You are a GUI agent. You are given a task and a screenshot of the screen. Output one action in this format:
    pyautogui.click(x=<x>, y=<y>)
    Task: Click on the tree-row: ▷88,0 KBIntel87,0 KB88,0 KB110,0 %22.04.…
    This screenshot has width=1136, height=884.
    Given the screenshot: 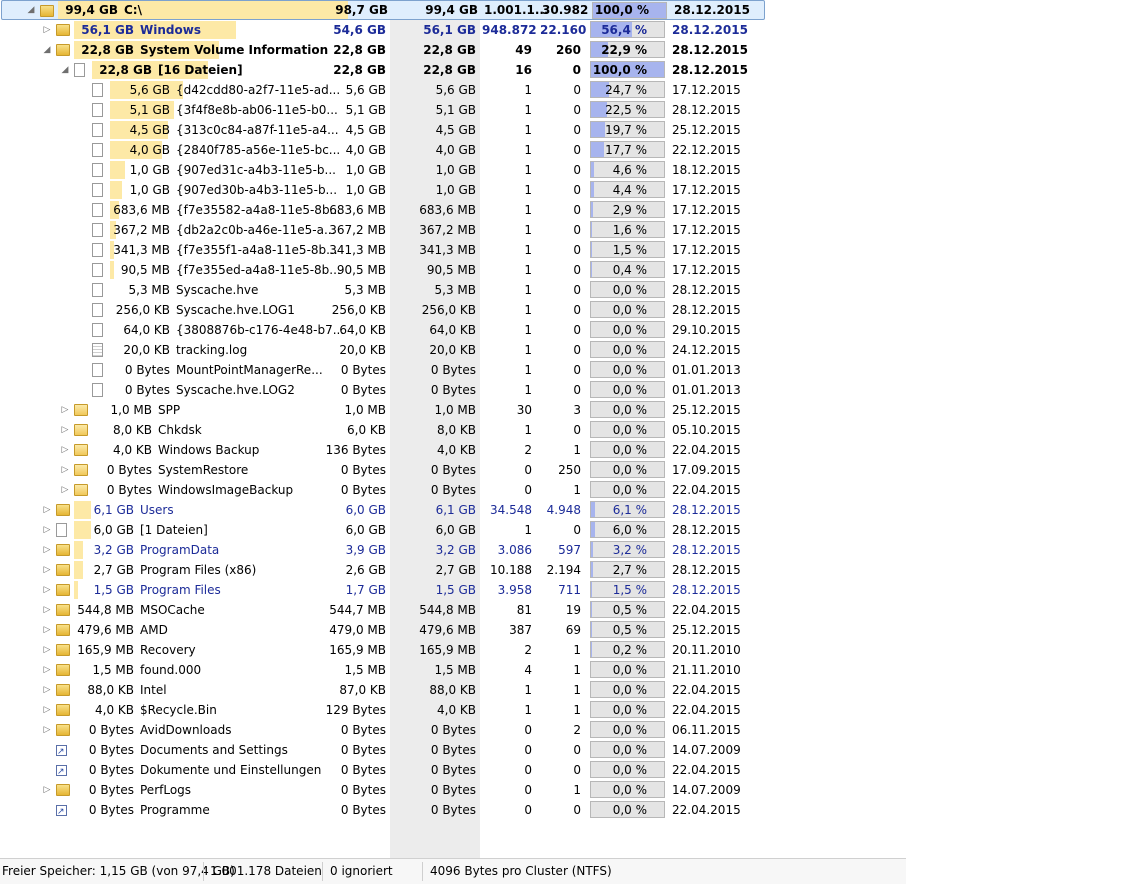 What is the action you would take?
    pyautogui.click(x=568, y=690)
    